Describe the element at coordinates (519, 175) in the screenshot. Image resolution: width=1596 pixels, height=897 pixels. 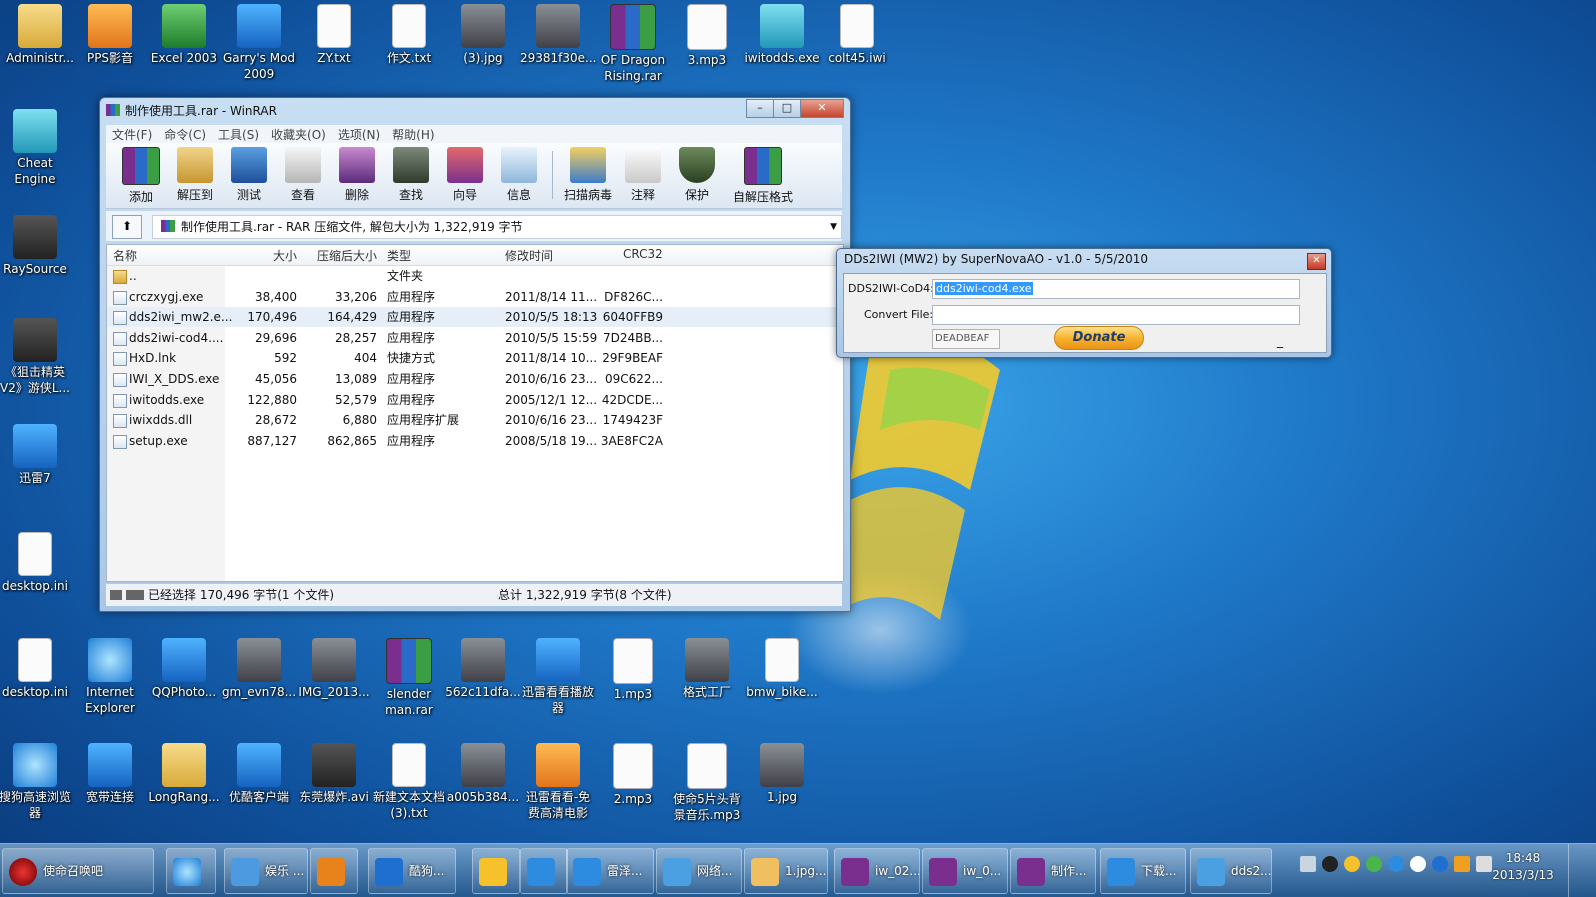
I see `info-button: 信息` at that location.